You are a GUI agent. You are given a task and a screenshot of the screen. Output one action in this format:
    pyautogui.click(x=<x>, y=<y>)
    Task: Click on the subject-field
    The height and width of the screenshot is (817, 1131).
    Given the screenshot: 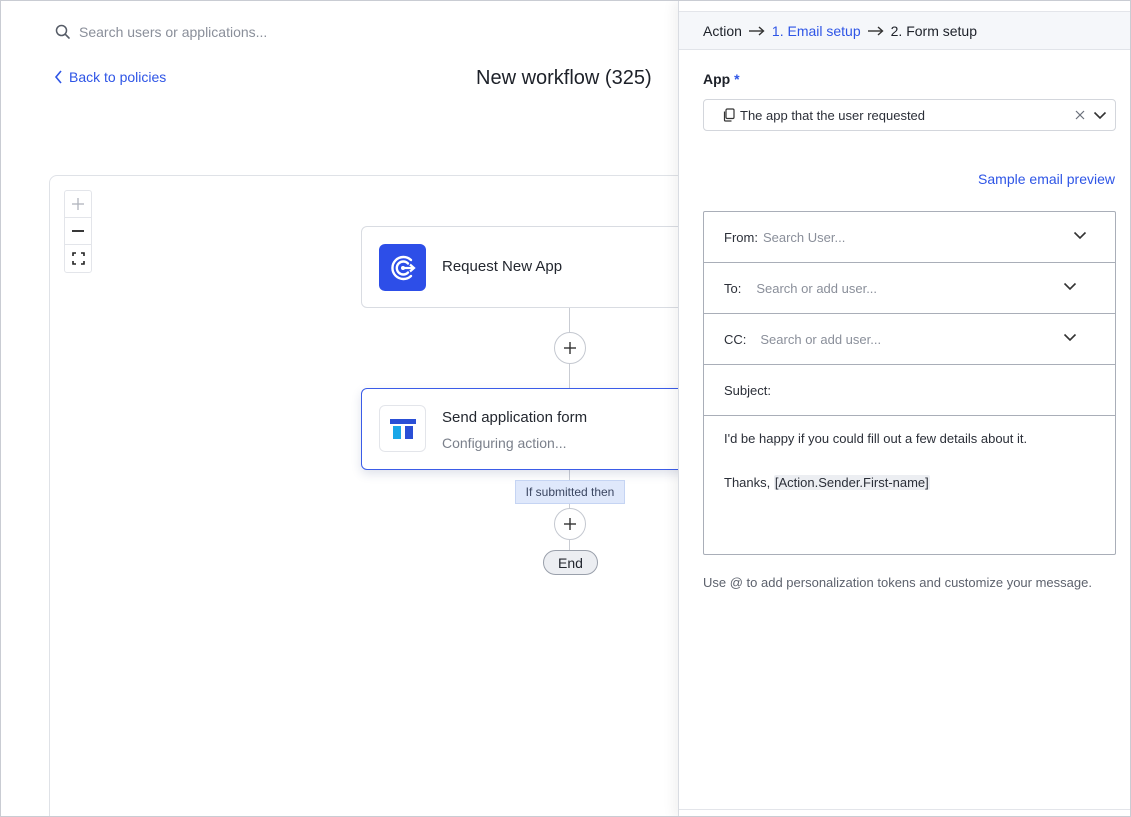 What is the action you would take?
    pyautogui.click(x=905, y=390)
    